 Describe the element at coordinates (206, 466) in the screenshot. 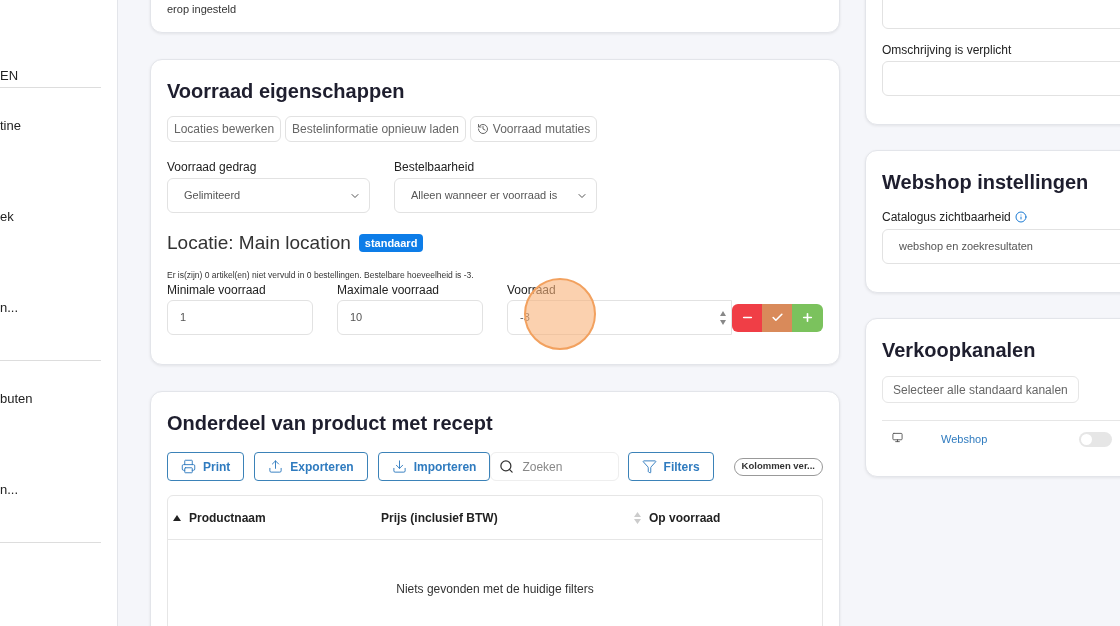

I see `toolbar-button: Print` at that location.